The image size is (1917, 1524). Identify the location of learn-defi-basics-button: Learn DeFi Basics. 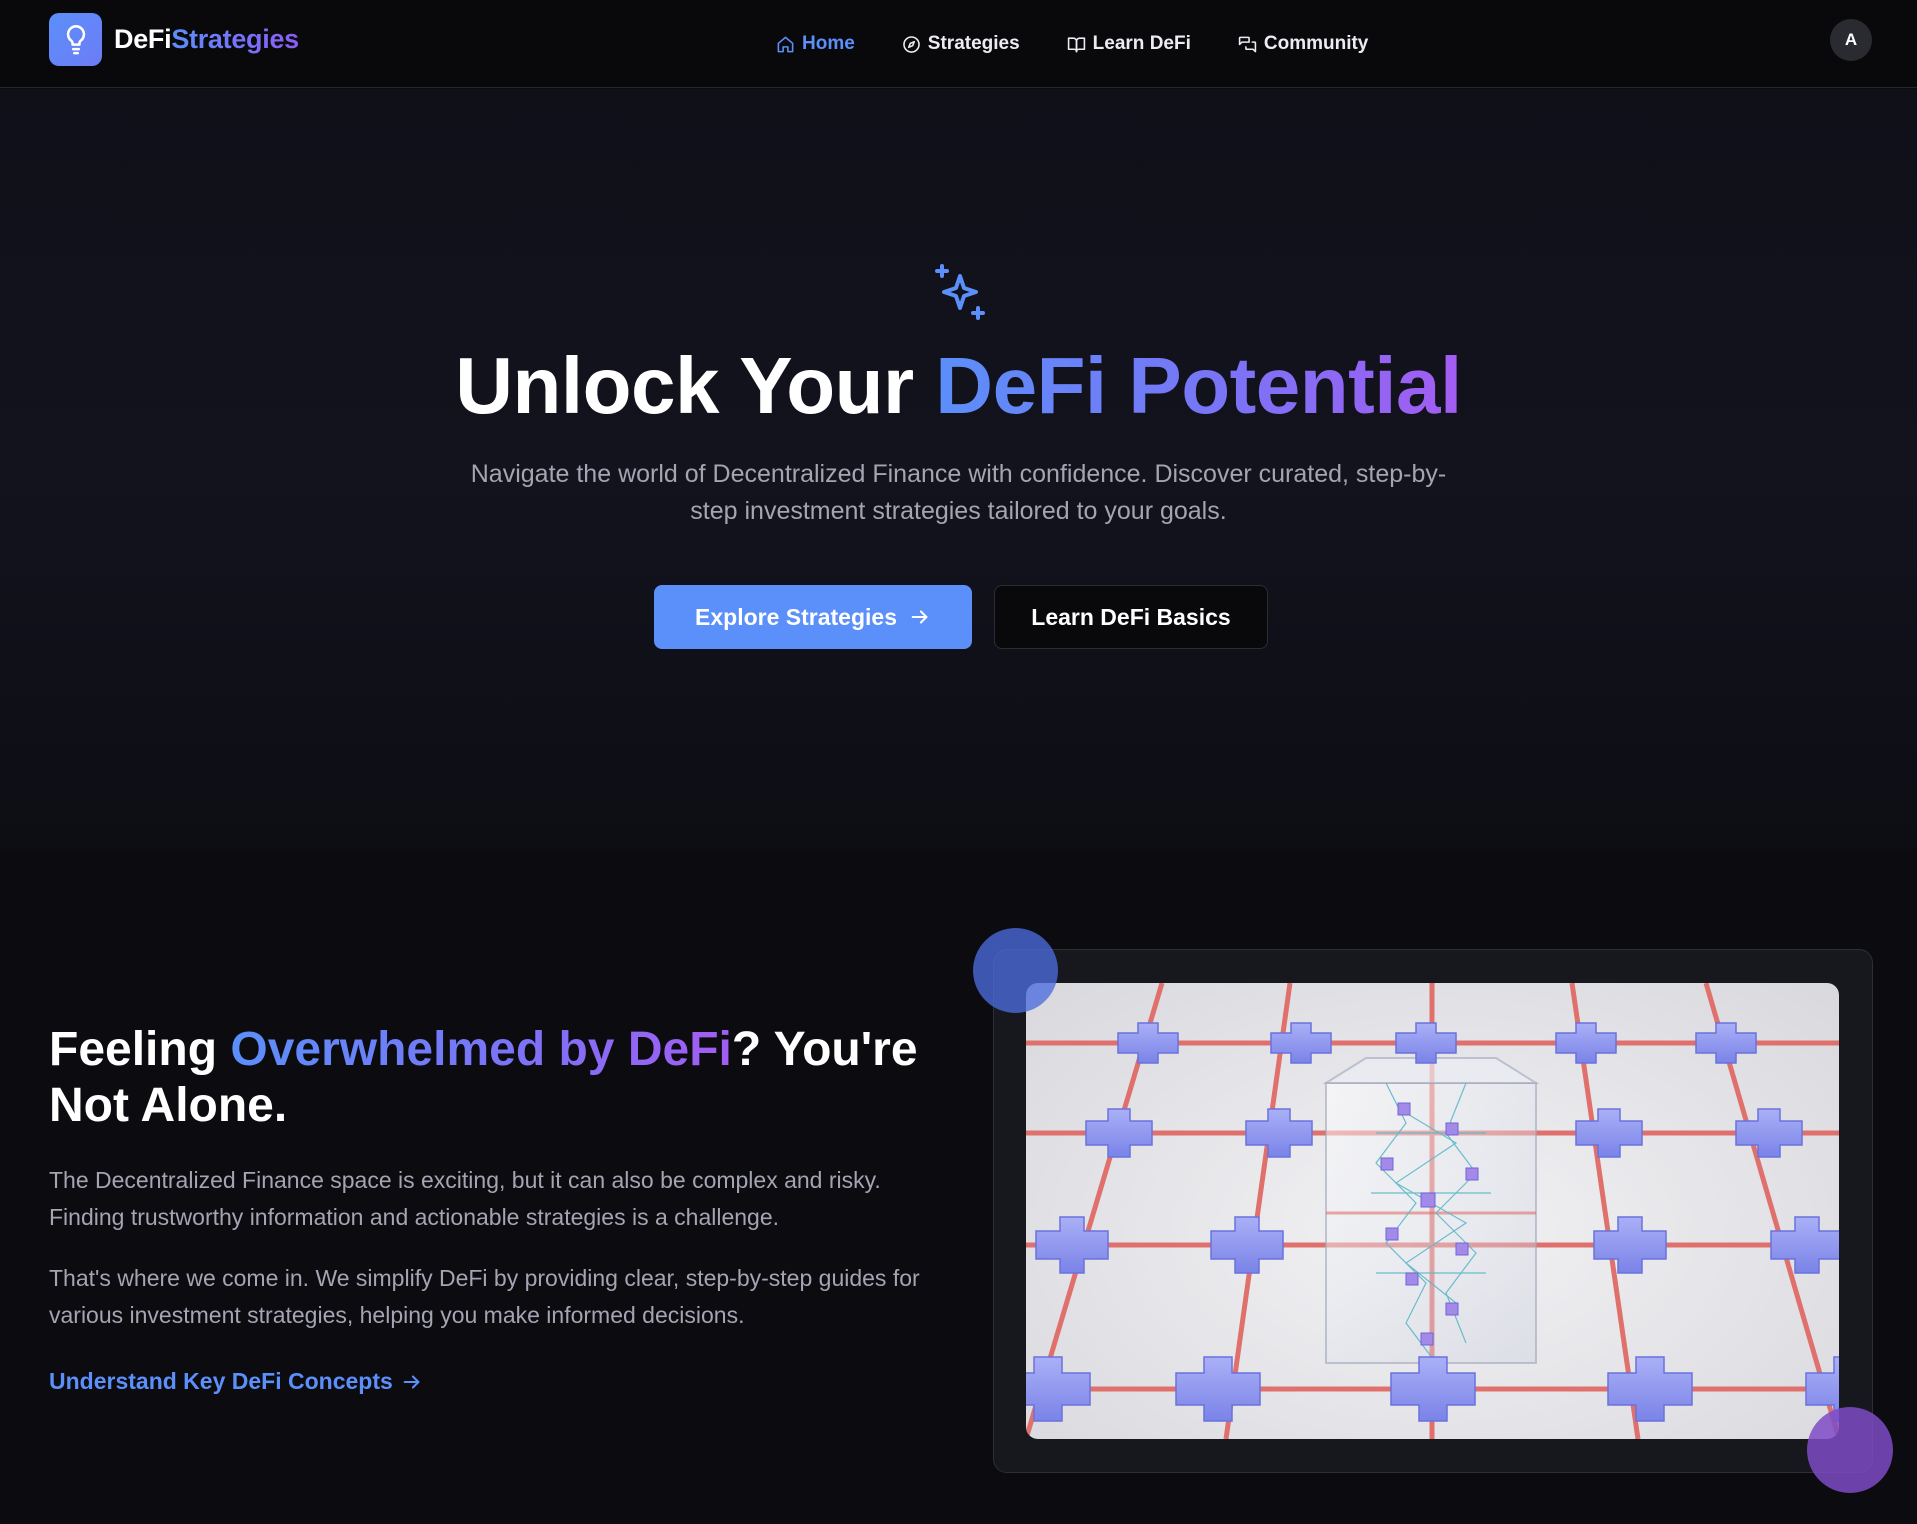
(1131, 617).